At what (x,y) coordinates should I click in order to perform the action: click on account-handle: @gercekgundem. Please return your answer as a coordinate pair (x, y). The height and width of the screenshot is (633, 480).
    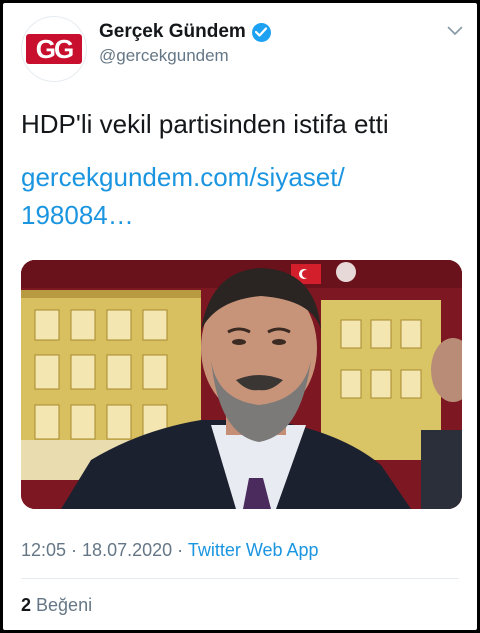
    Looking at the image, I should click on (164, 56).